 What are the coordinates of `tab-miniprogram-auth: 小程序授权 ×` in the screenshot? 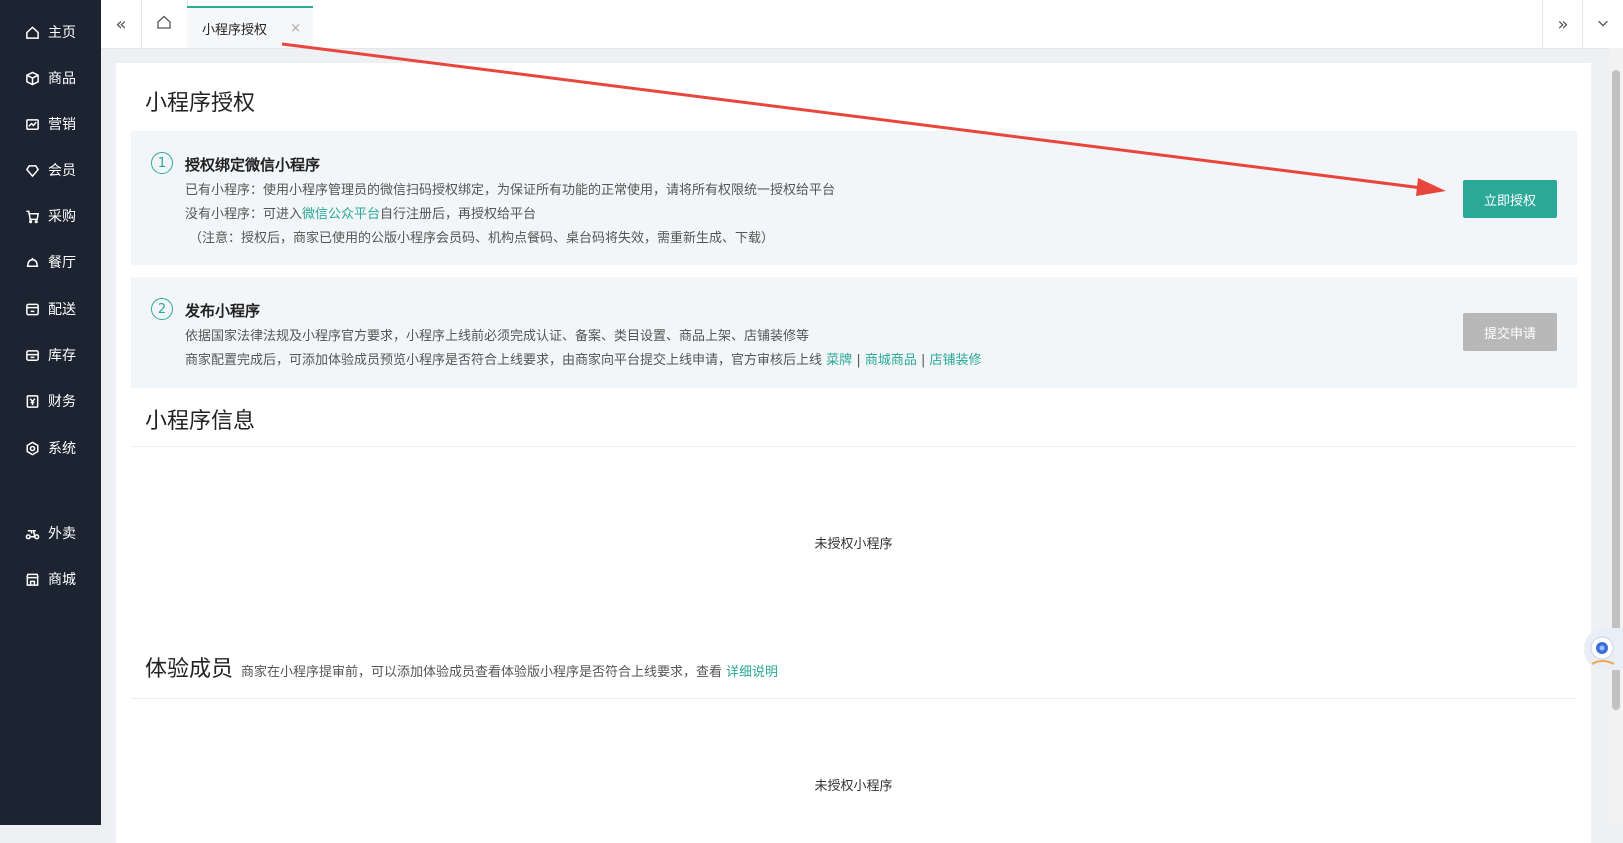 It's located at (250, 27).